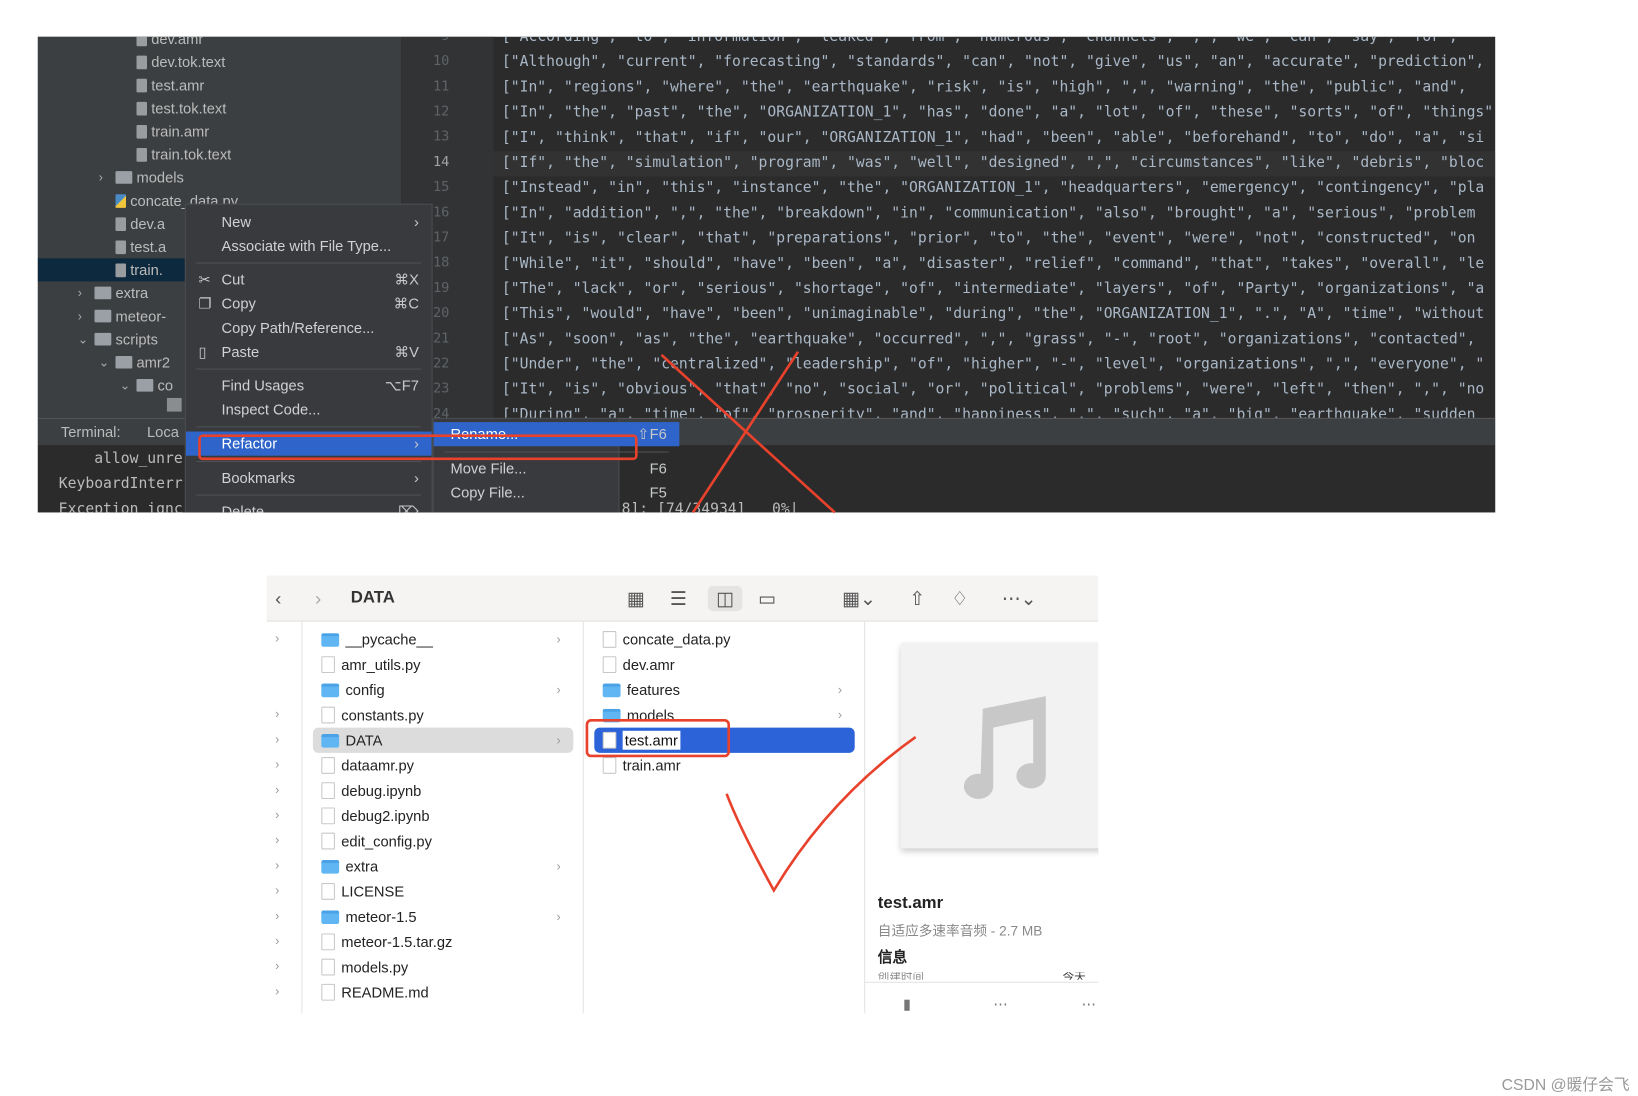 This screenshot has width=1638, height=1096. What do you see at coordinates (278, 598) in the screenshot?
I see `back-icon: ‹` at bounding box center [278, 598].